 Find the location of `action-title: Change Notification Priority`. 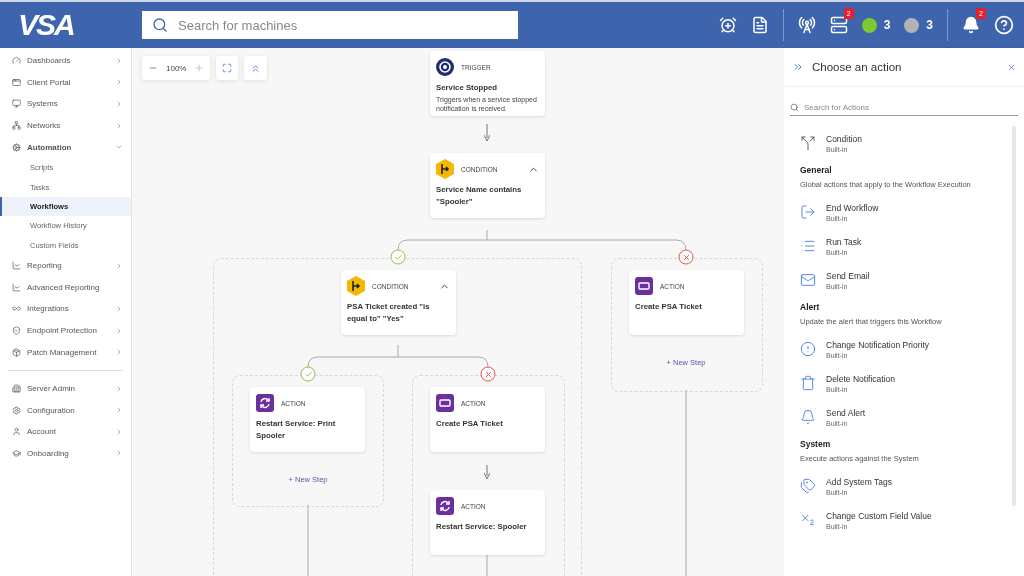

action-title: Change Notification Priority is located at coordinates (877, 344).